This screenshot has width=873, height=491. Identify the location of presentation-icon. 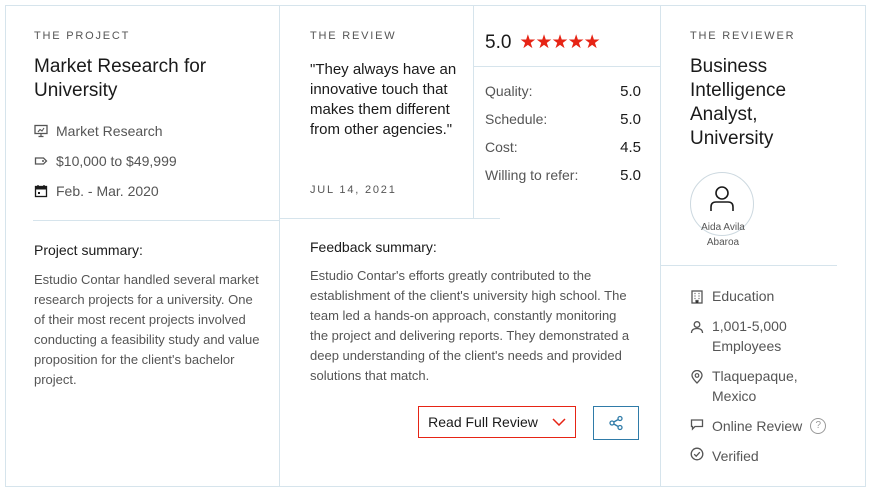
(41, 131).